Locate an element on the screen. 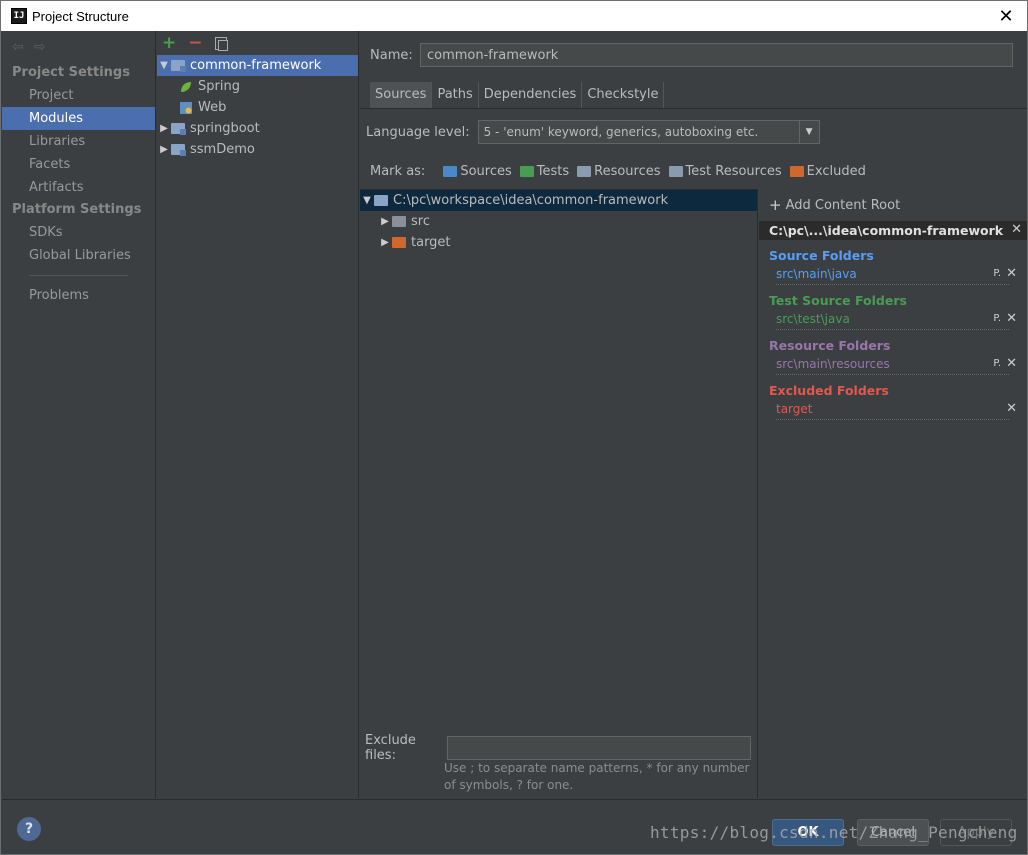 Image resolution: width=1028 pixels, height=855 pixels. sources-folder-icon is located at coordinates (450, 171).